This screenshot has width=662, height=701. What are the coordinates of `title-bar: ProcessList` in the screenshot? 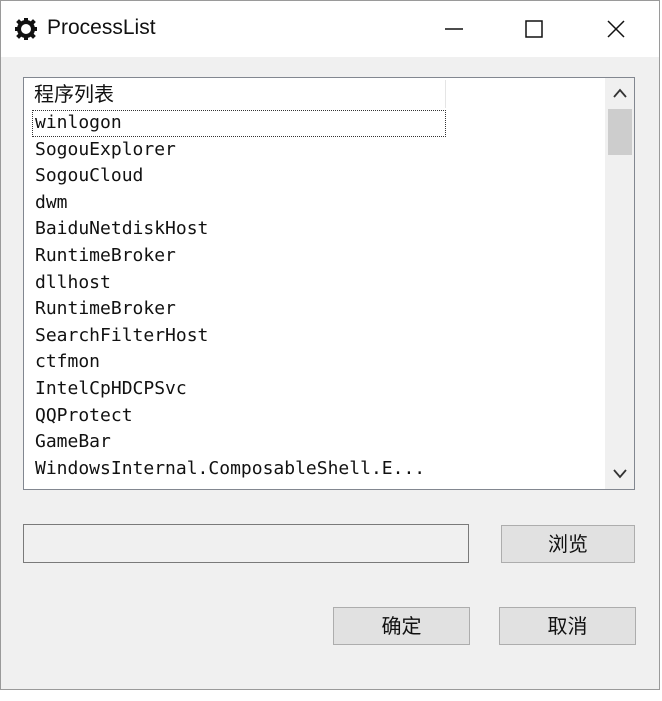 It's located at (330, 29).